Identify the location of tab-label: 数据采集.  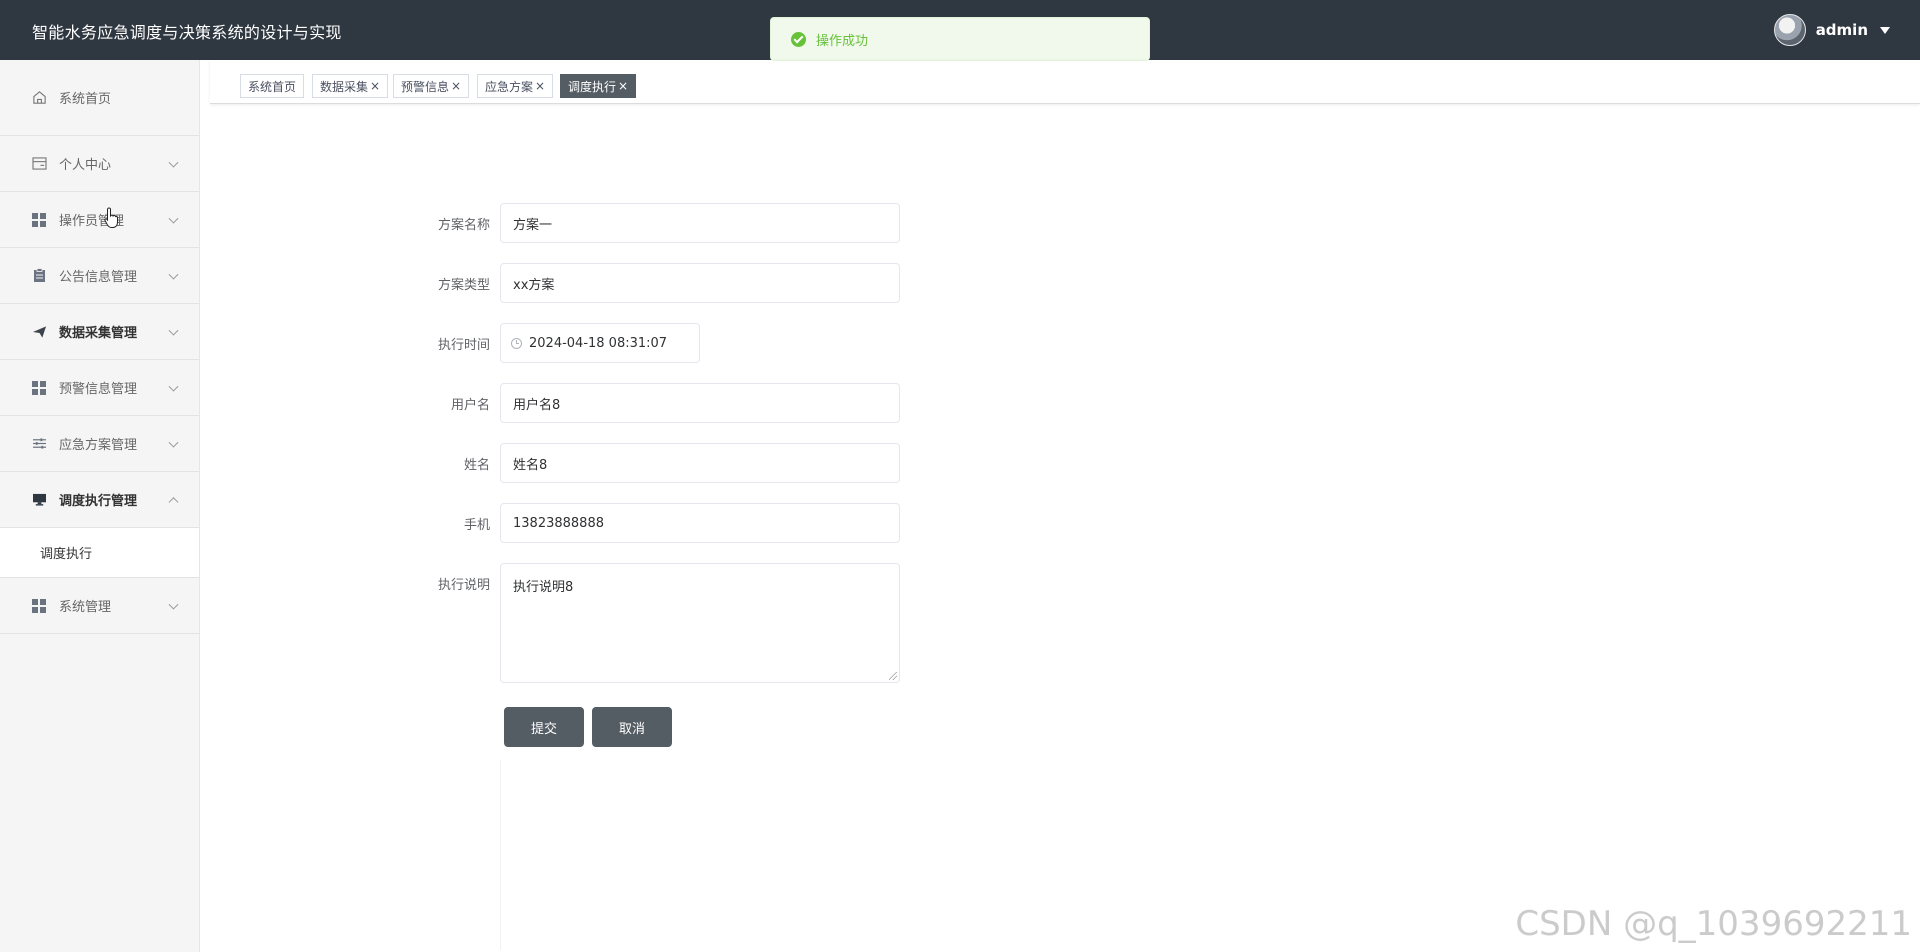
(344, 86).